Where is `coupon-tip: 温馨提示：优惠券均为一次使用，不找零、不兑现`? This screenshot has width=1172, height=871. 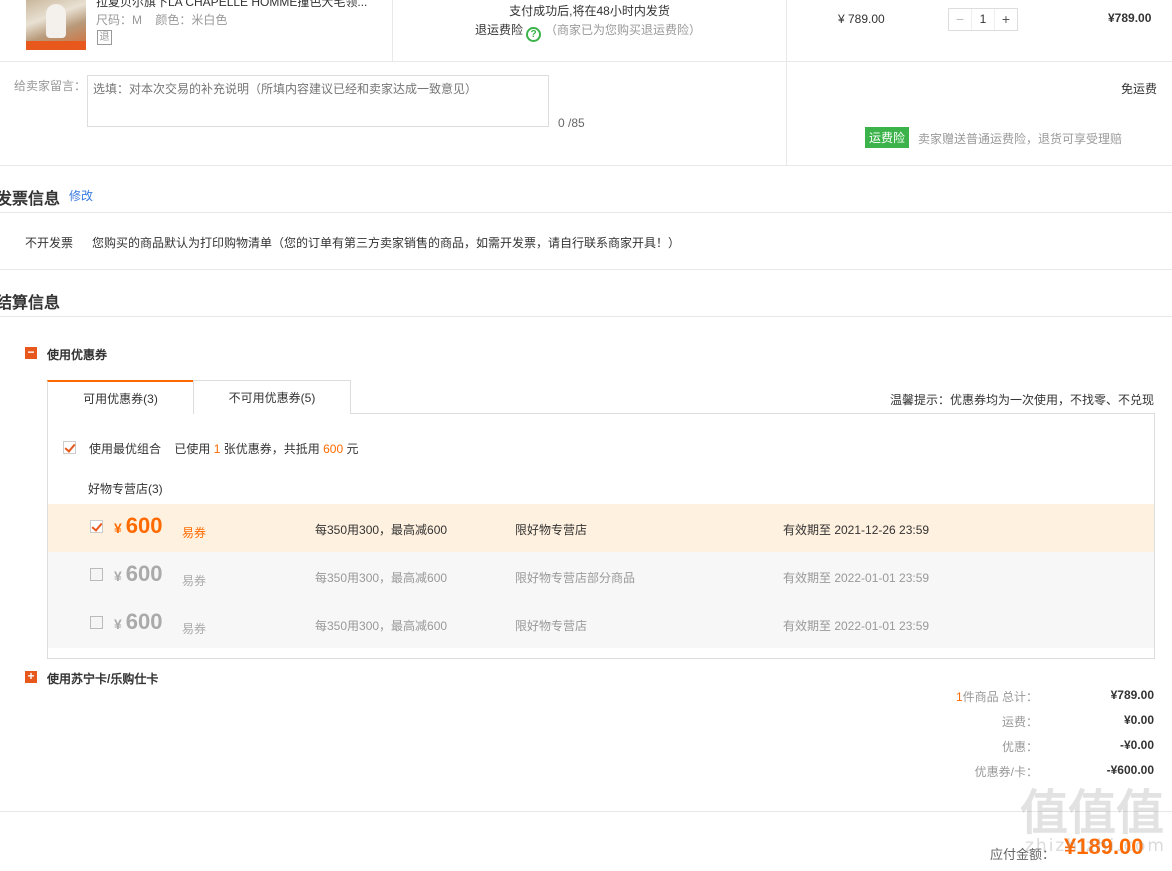
coupon-tip: 温馨提示：优惠券均为一次使用，不找零、不兑现 is located at coordinates (1022, 400).